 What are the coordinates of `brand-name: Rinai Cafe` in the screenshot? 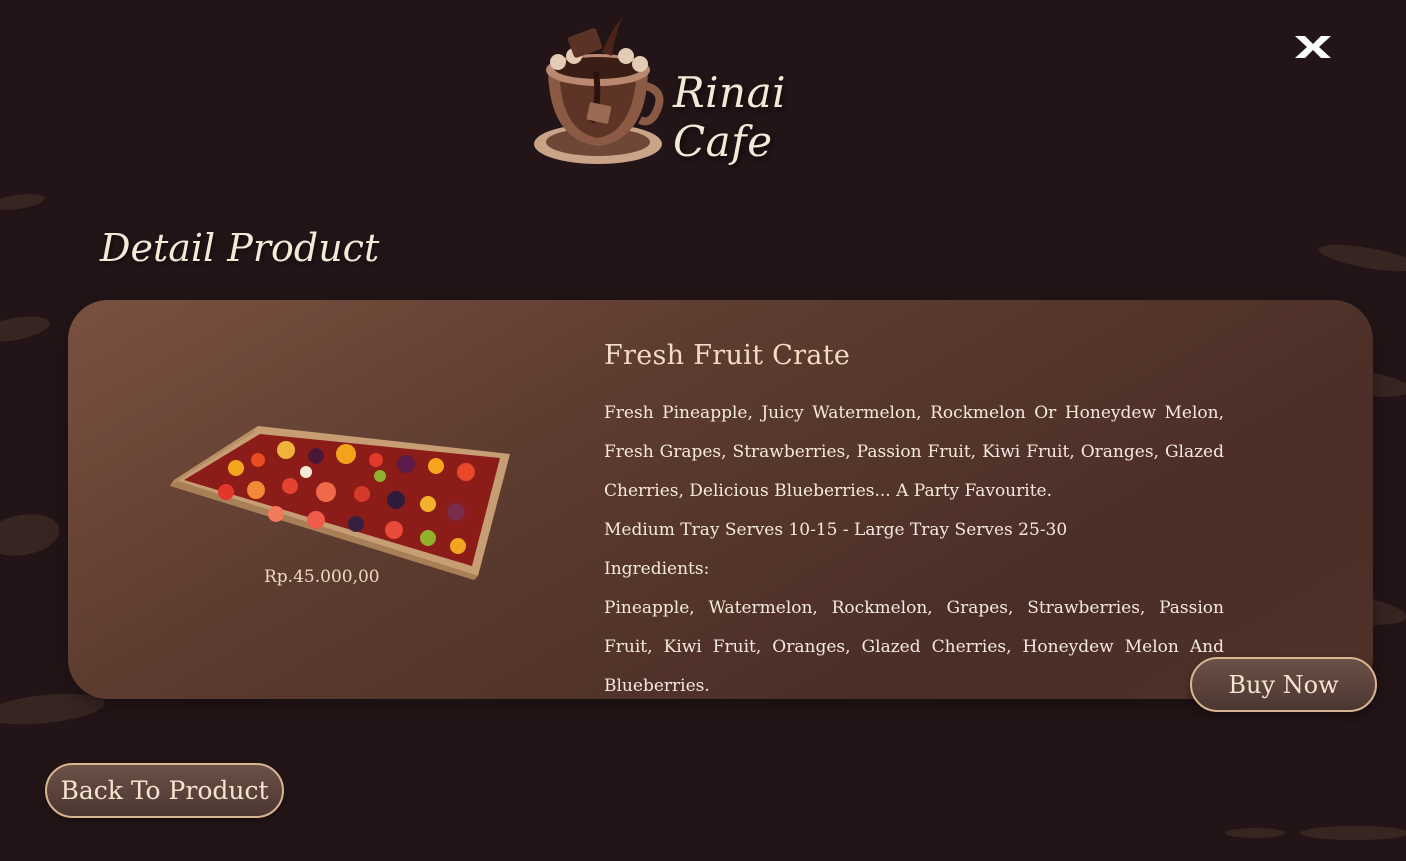 It's located at (730, 117).